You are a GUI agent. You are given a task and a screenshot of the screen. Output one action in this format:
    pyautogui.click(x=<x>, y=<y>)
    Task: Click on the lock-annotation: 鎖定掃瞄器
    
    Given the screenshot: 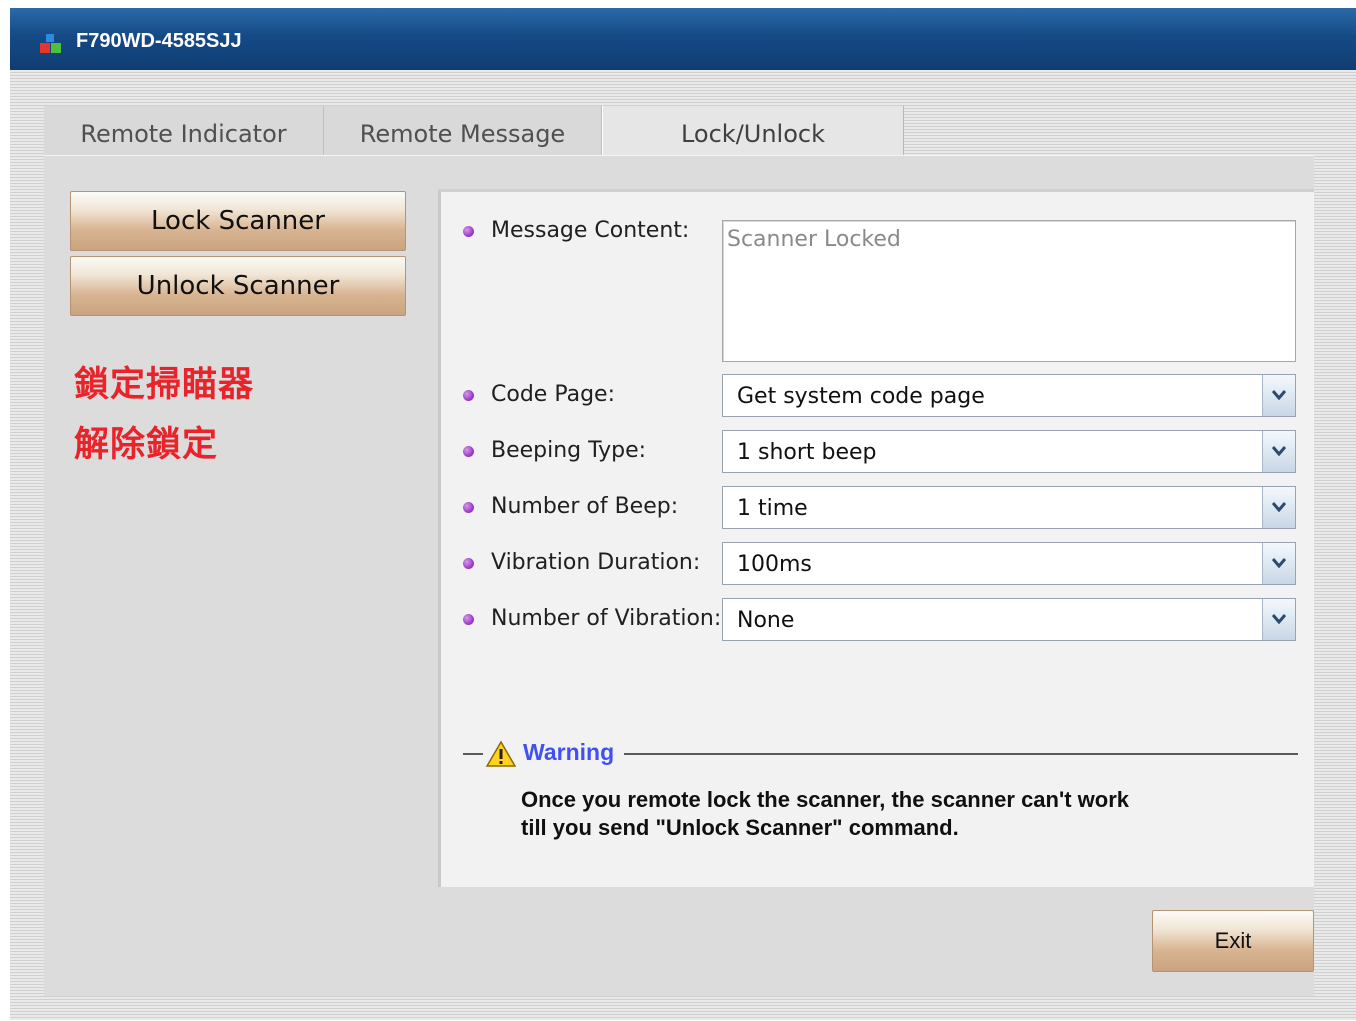 What is the action you would take?
    pyautogui.click(x=164, y=385)
    